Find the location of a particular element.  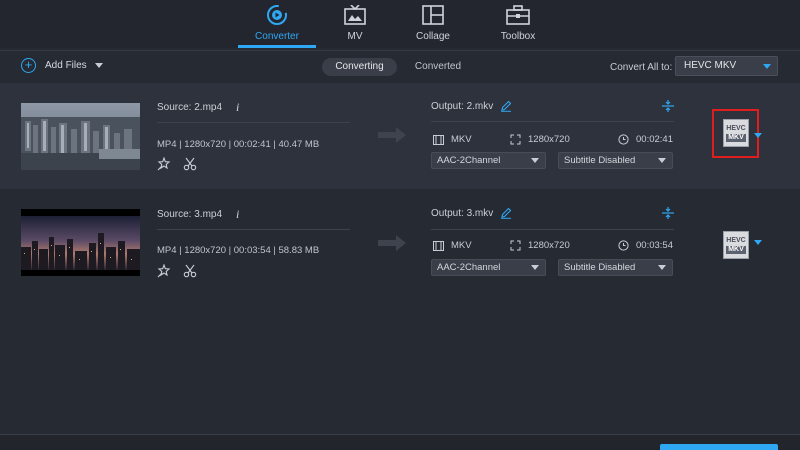

output-name: Output: 3.mkv is located at coordinates (471, 213).